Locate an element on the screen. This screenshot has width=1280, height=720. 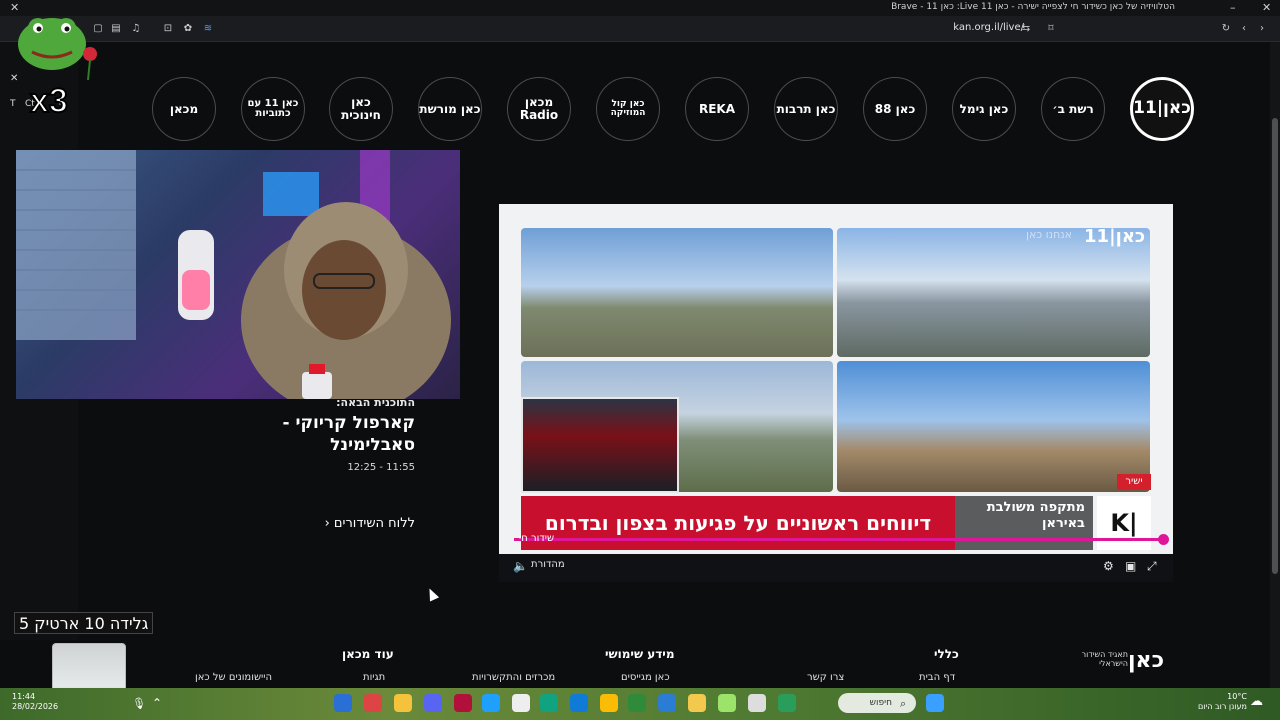
sidebar-icon: ▤ is located at coordinates (116, 29).